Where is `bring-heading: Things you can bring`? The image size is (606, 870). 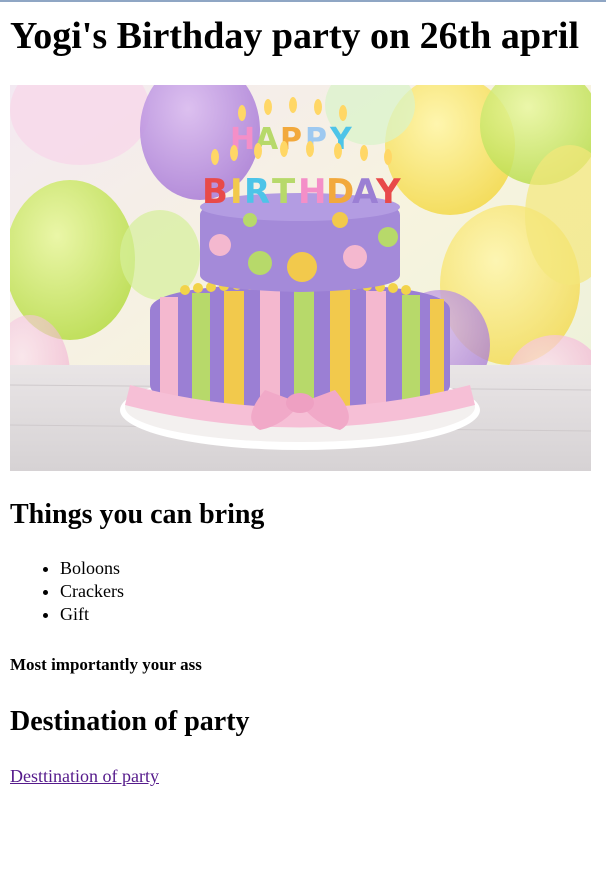 bring-heading: Things you can bring is located at coordinates (137, 514).